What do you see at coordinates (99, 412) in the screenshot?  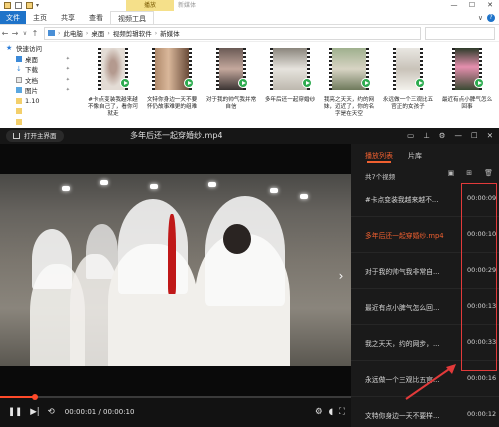 I see `time-display: 00:00:01 / 00:00:10` at bounding box center [99, 412].